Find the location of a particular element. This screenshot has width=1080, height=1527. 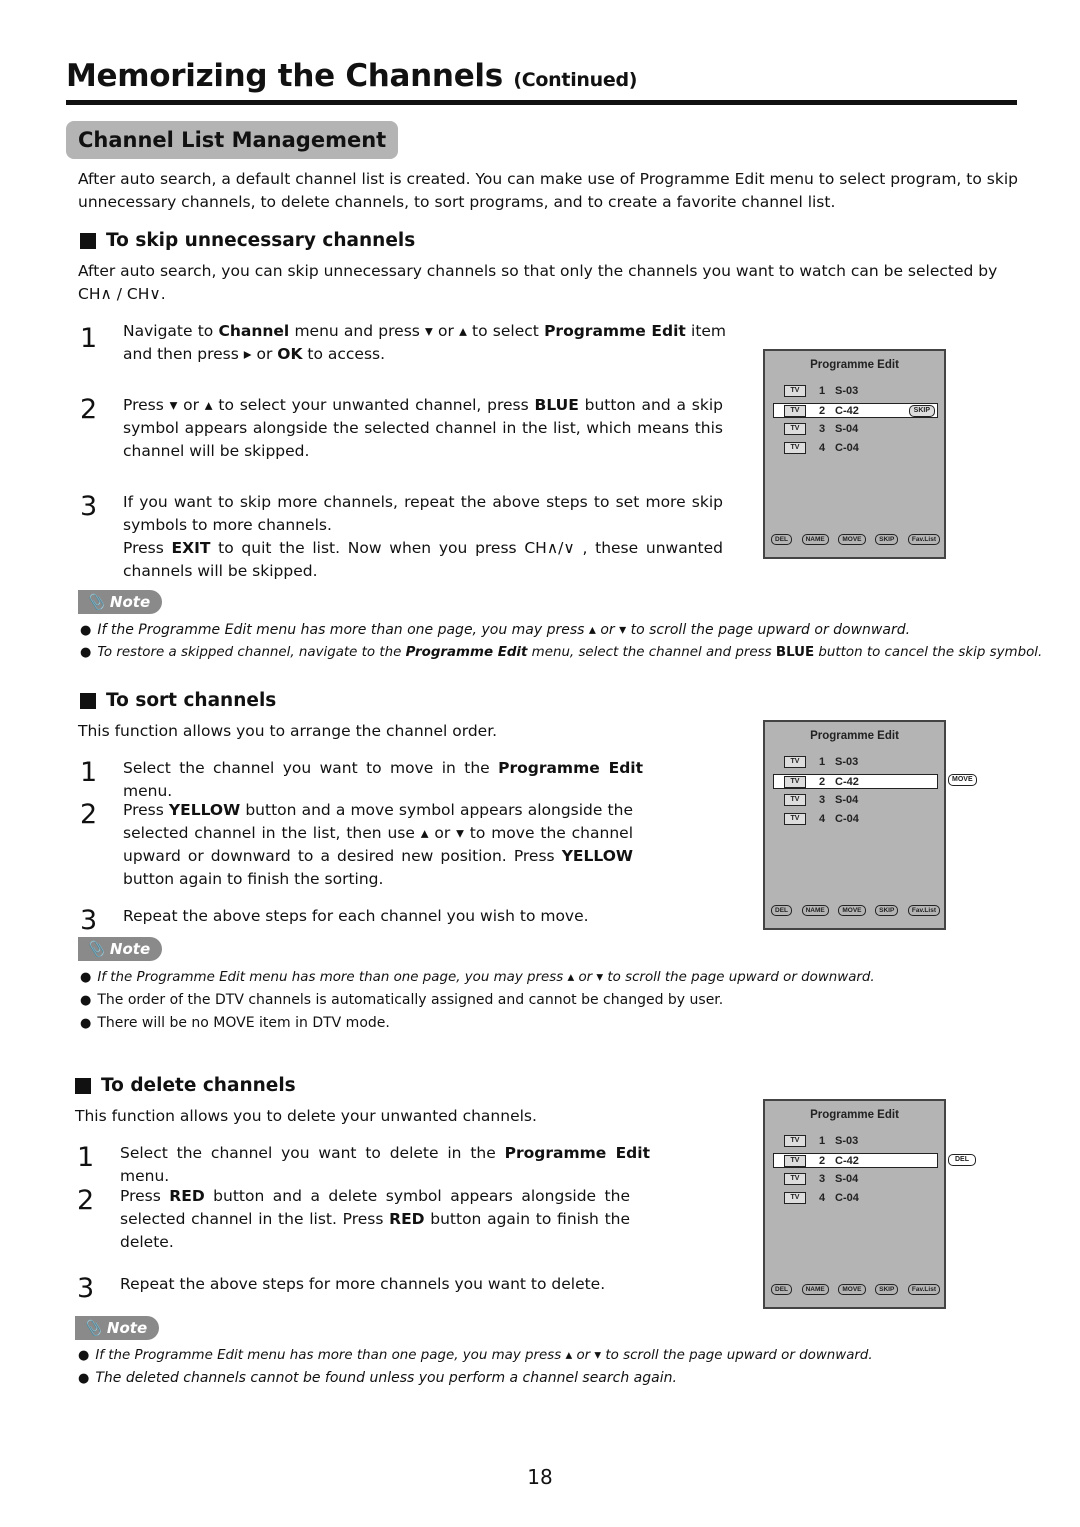

sort-note-3: ● There will be no MOVE item in DTV mode. is located at coordinates (235, 1023).